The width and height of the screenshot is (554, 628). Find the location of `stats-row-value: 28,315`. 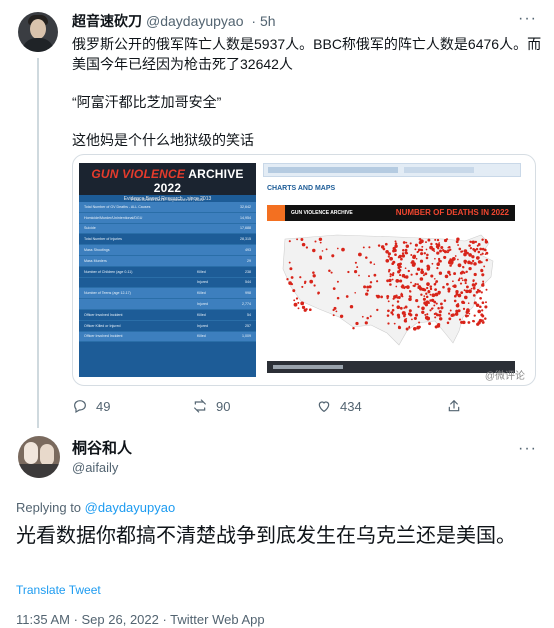

stats-row-value: 28,315 is located at coordinates (245, 239).